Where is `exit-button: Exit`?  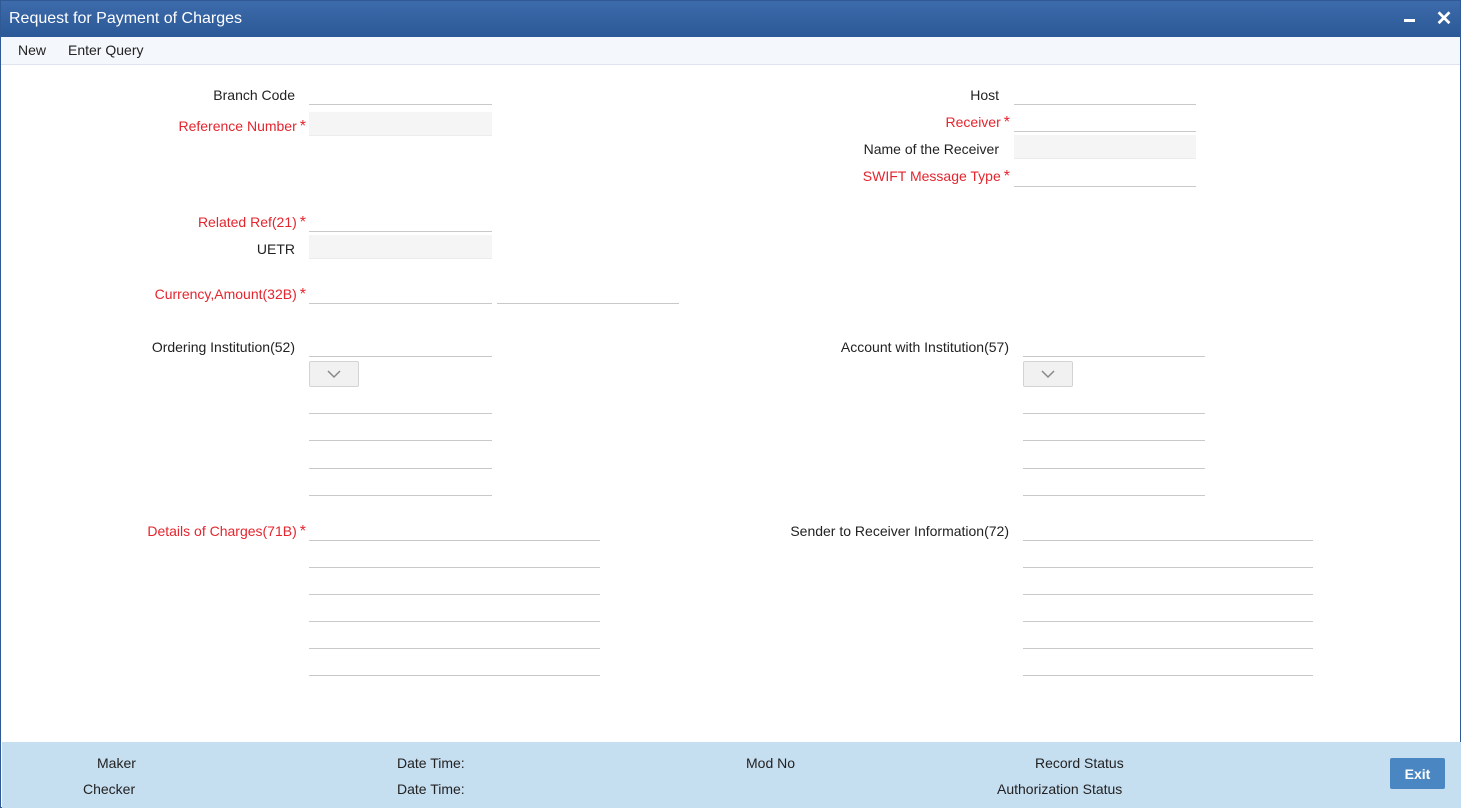
exit-button: Exit is located at coordinates (1417, 773).